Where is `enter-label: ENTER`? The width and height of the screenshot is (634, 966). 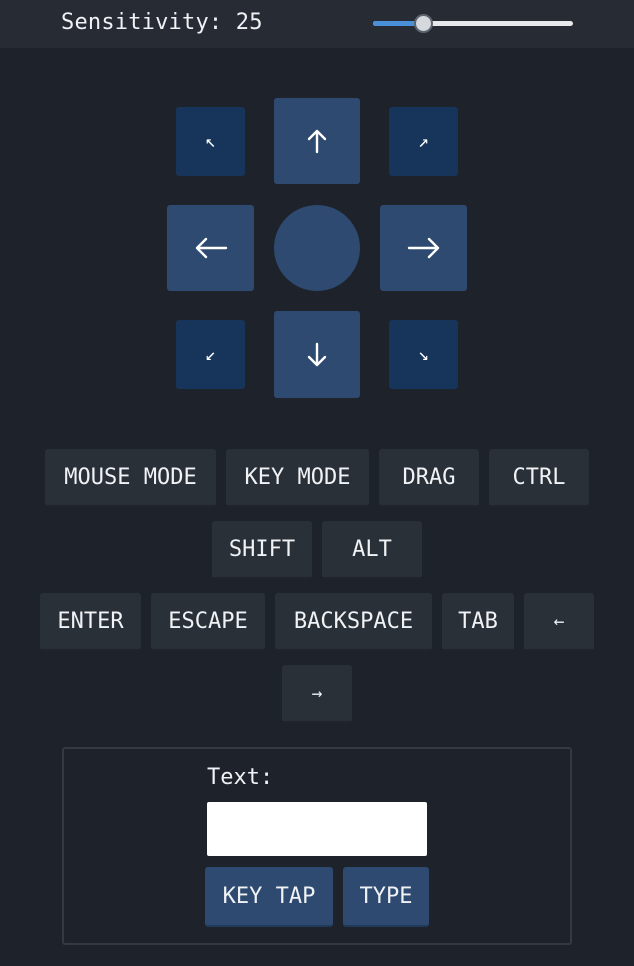
enter-label: ENTER is located at coordinates (90, 621).